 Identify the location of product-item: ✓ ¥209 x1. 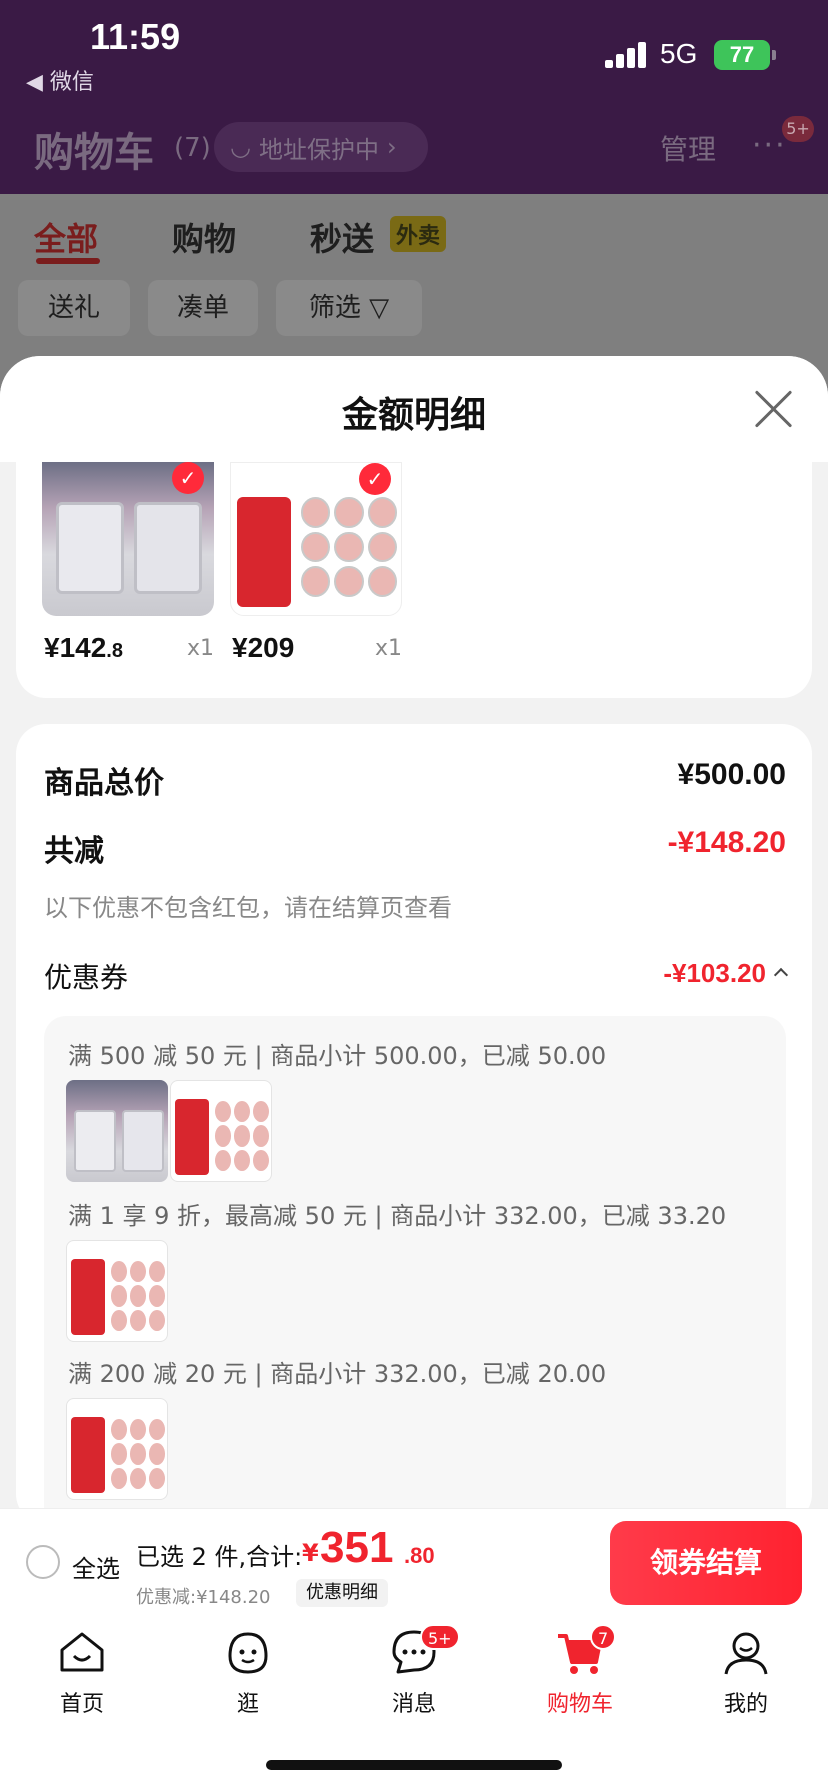
(316, 562).